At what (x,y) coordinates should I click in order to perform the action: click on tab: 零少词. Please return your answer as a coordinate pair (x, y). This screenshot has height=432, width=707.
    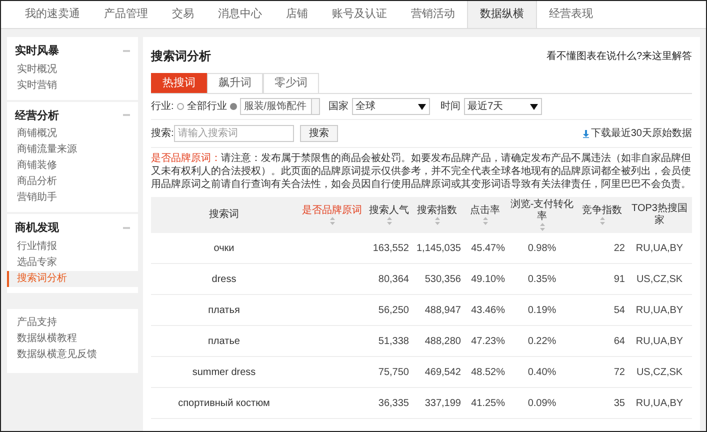
    Looking at the image, I should click on (291, 83).